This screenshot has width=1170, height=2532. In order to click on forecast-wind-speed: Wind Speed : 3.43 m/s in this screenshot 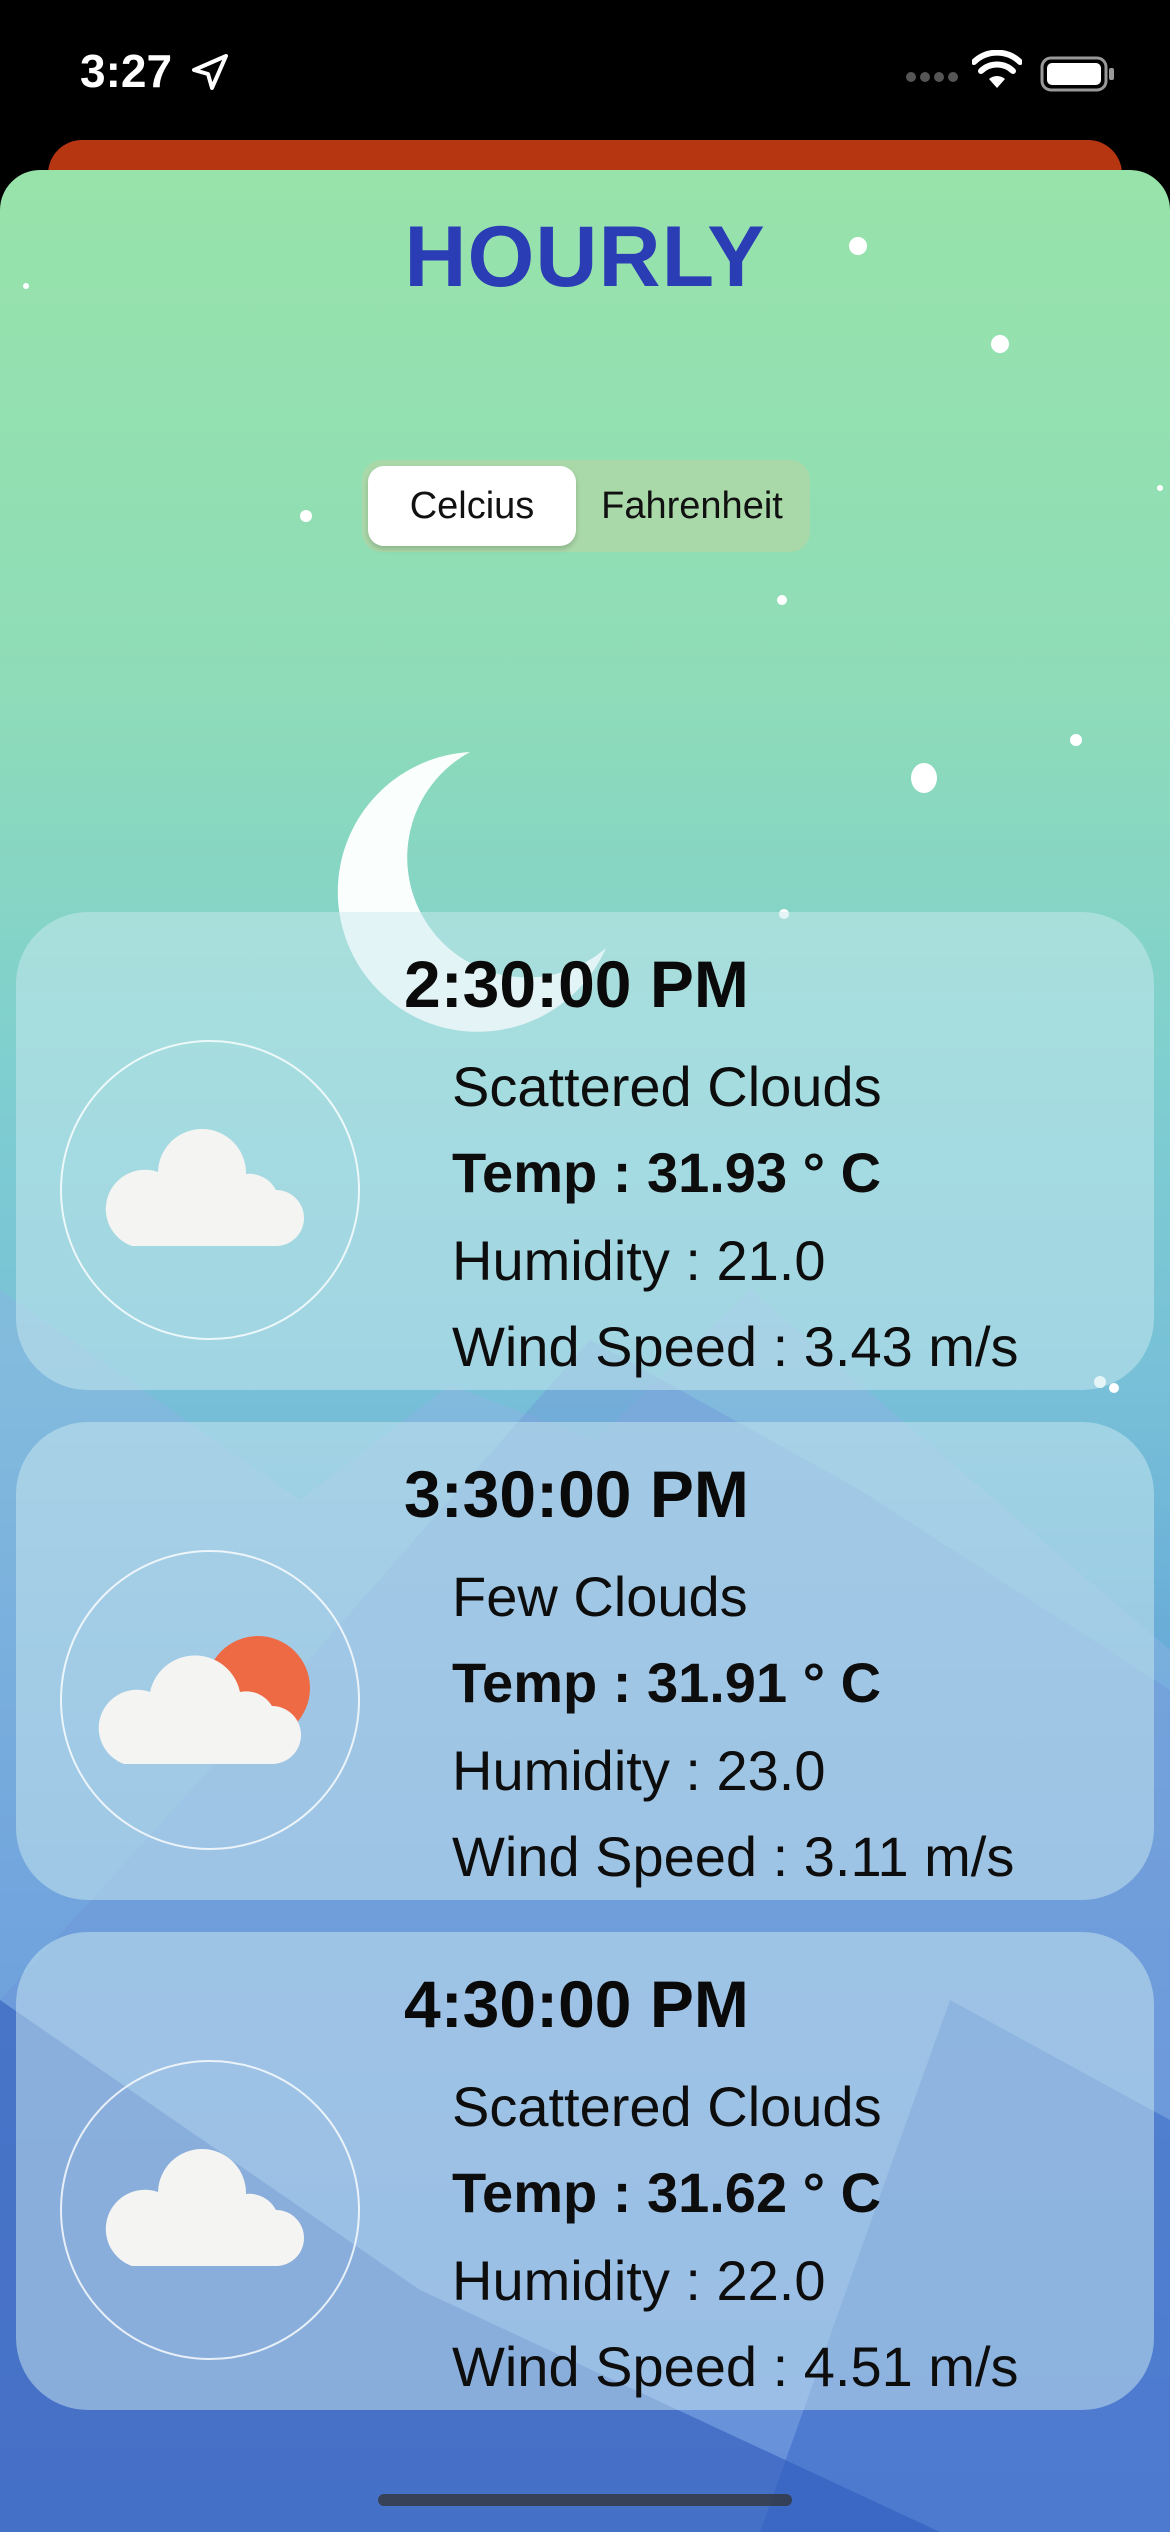, I will do `click(735, 1346)`.